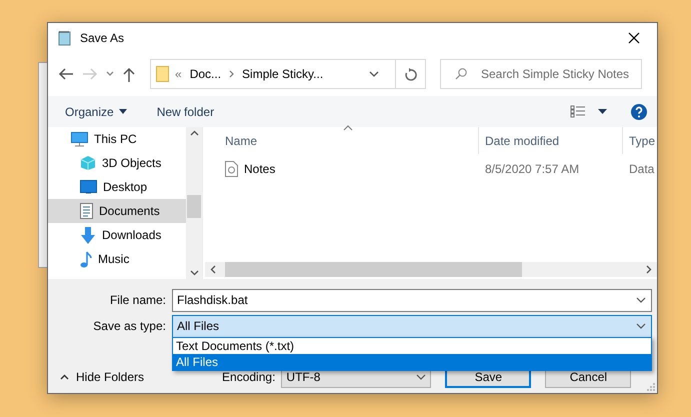 The width and height of the screenshot is (691, 417). What do you see at coordinates (185, 111) in the screenshot?
I see `new-folder-button: New folder` at bounding box center [185, 111].